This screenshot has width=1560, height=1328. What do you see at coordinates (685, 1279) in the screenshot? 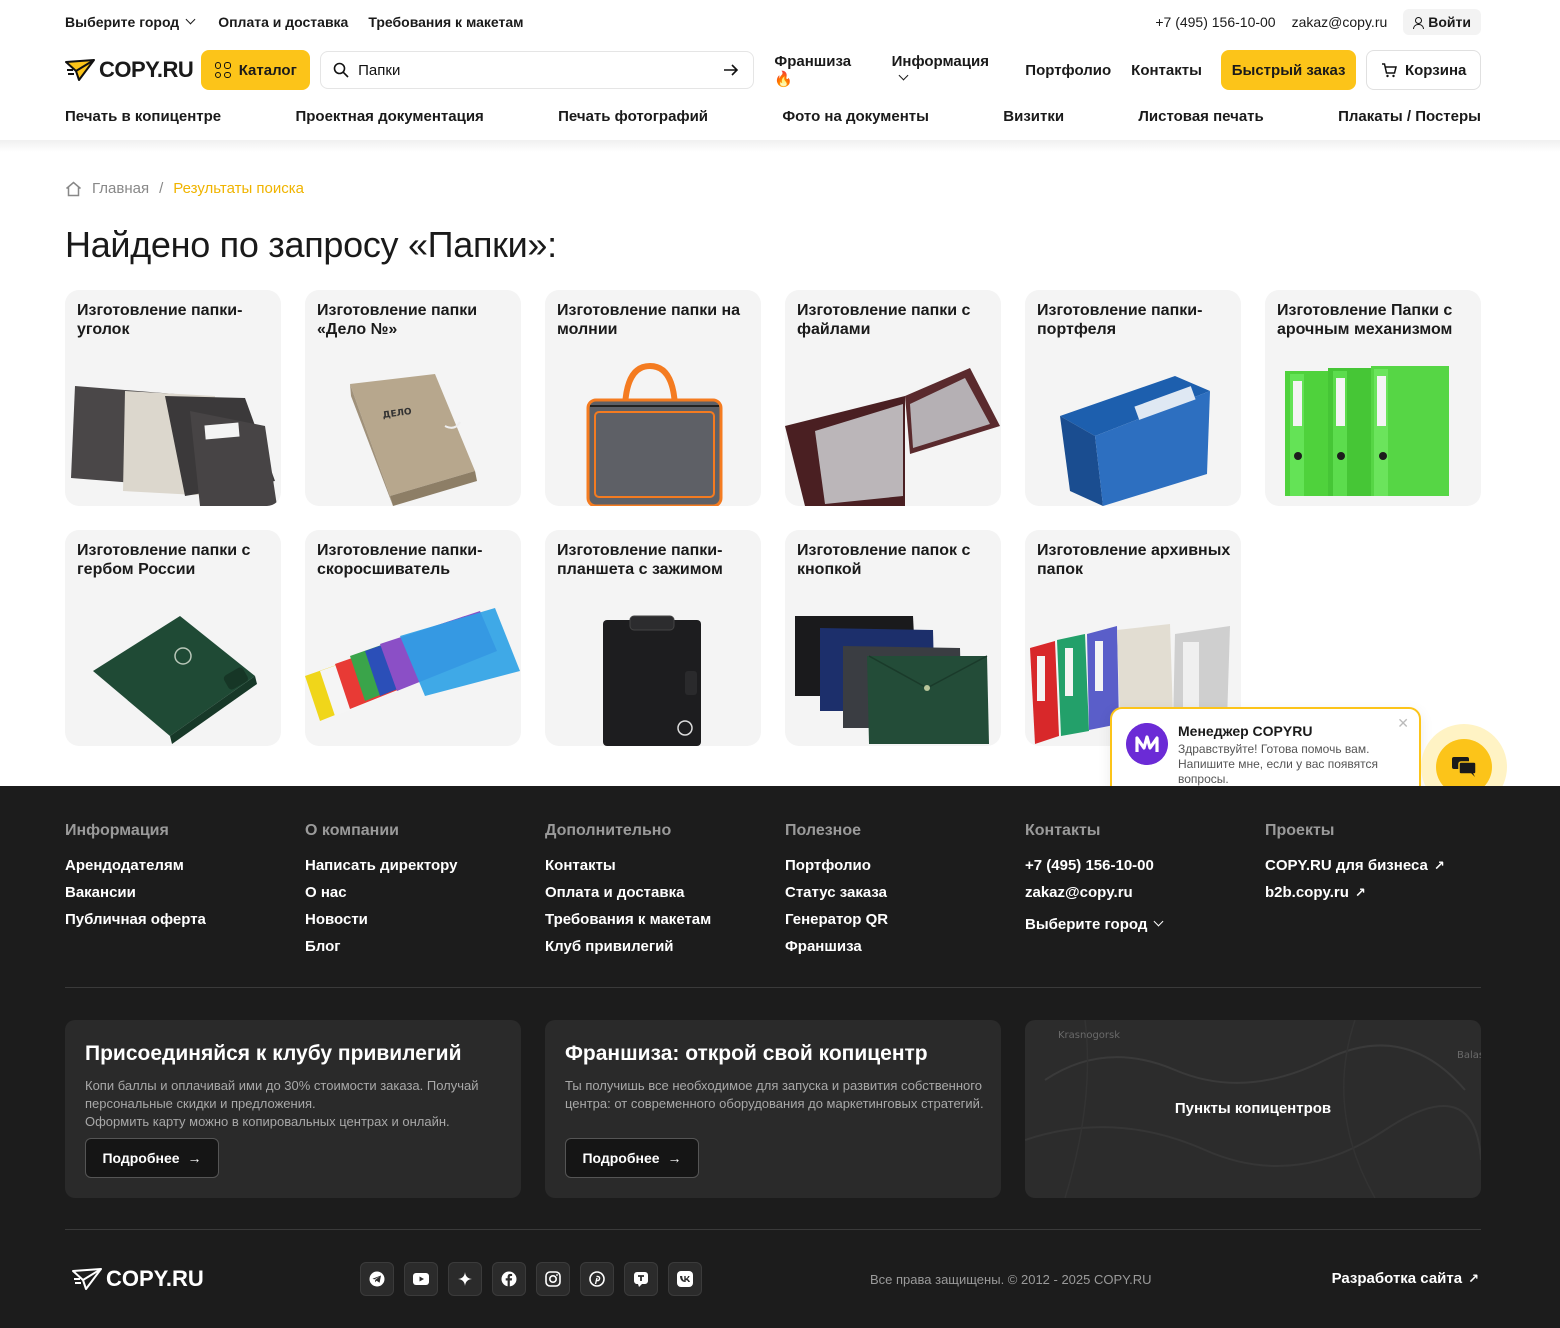
I see `vk-icon` at bounding box center [685, 1279].